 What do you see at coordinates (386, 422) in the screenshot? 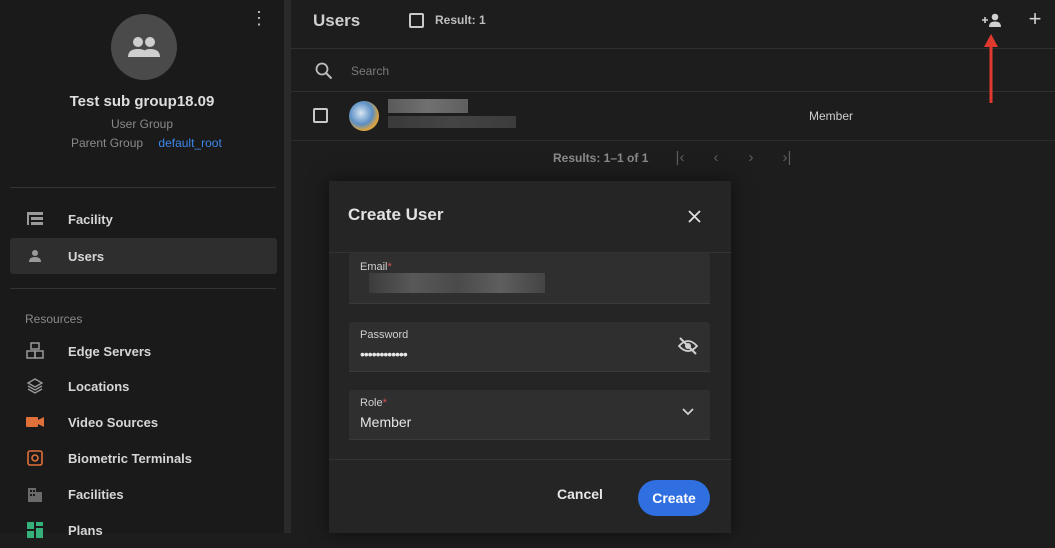
I see `role-value: Member` at bounding box center [386, 422].